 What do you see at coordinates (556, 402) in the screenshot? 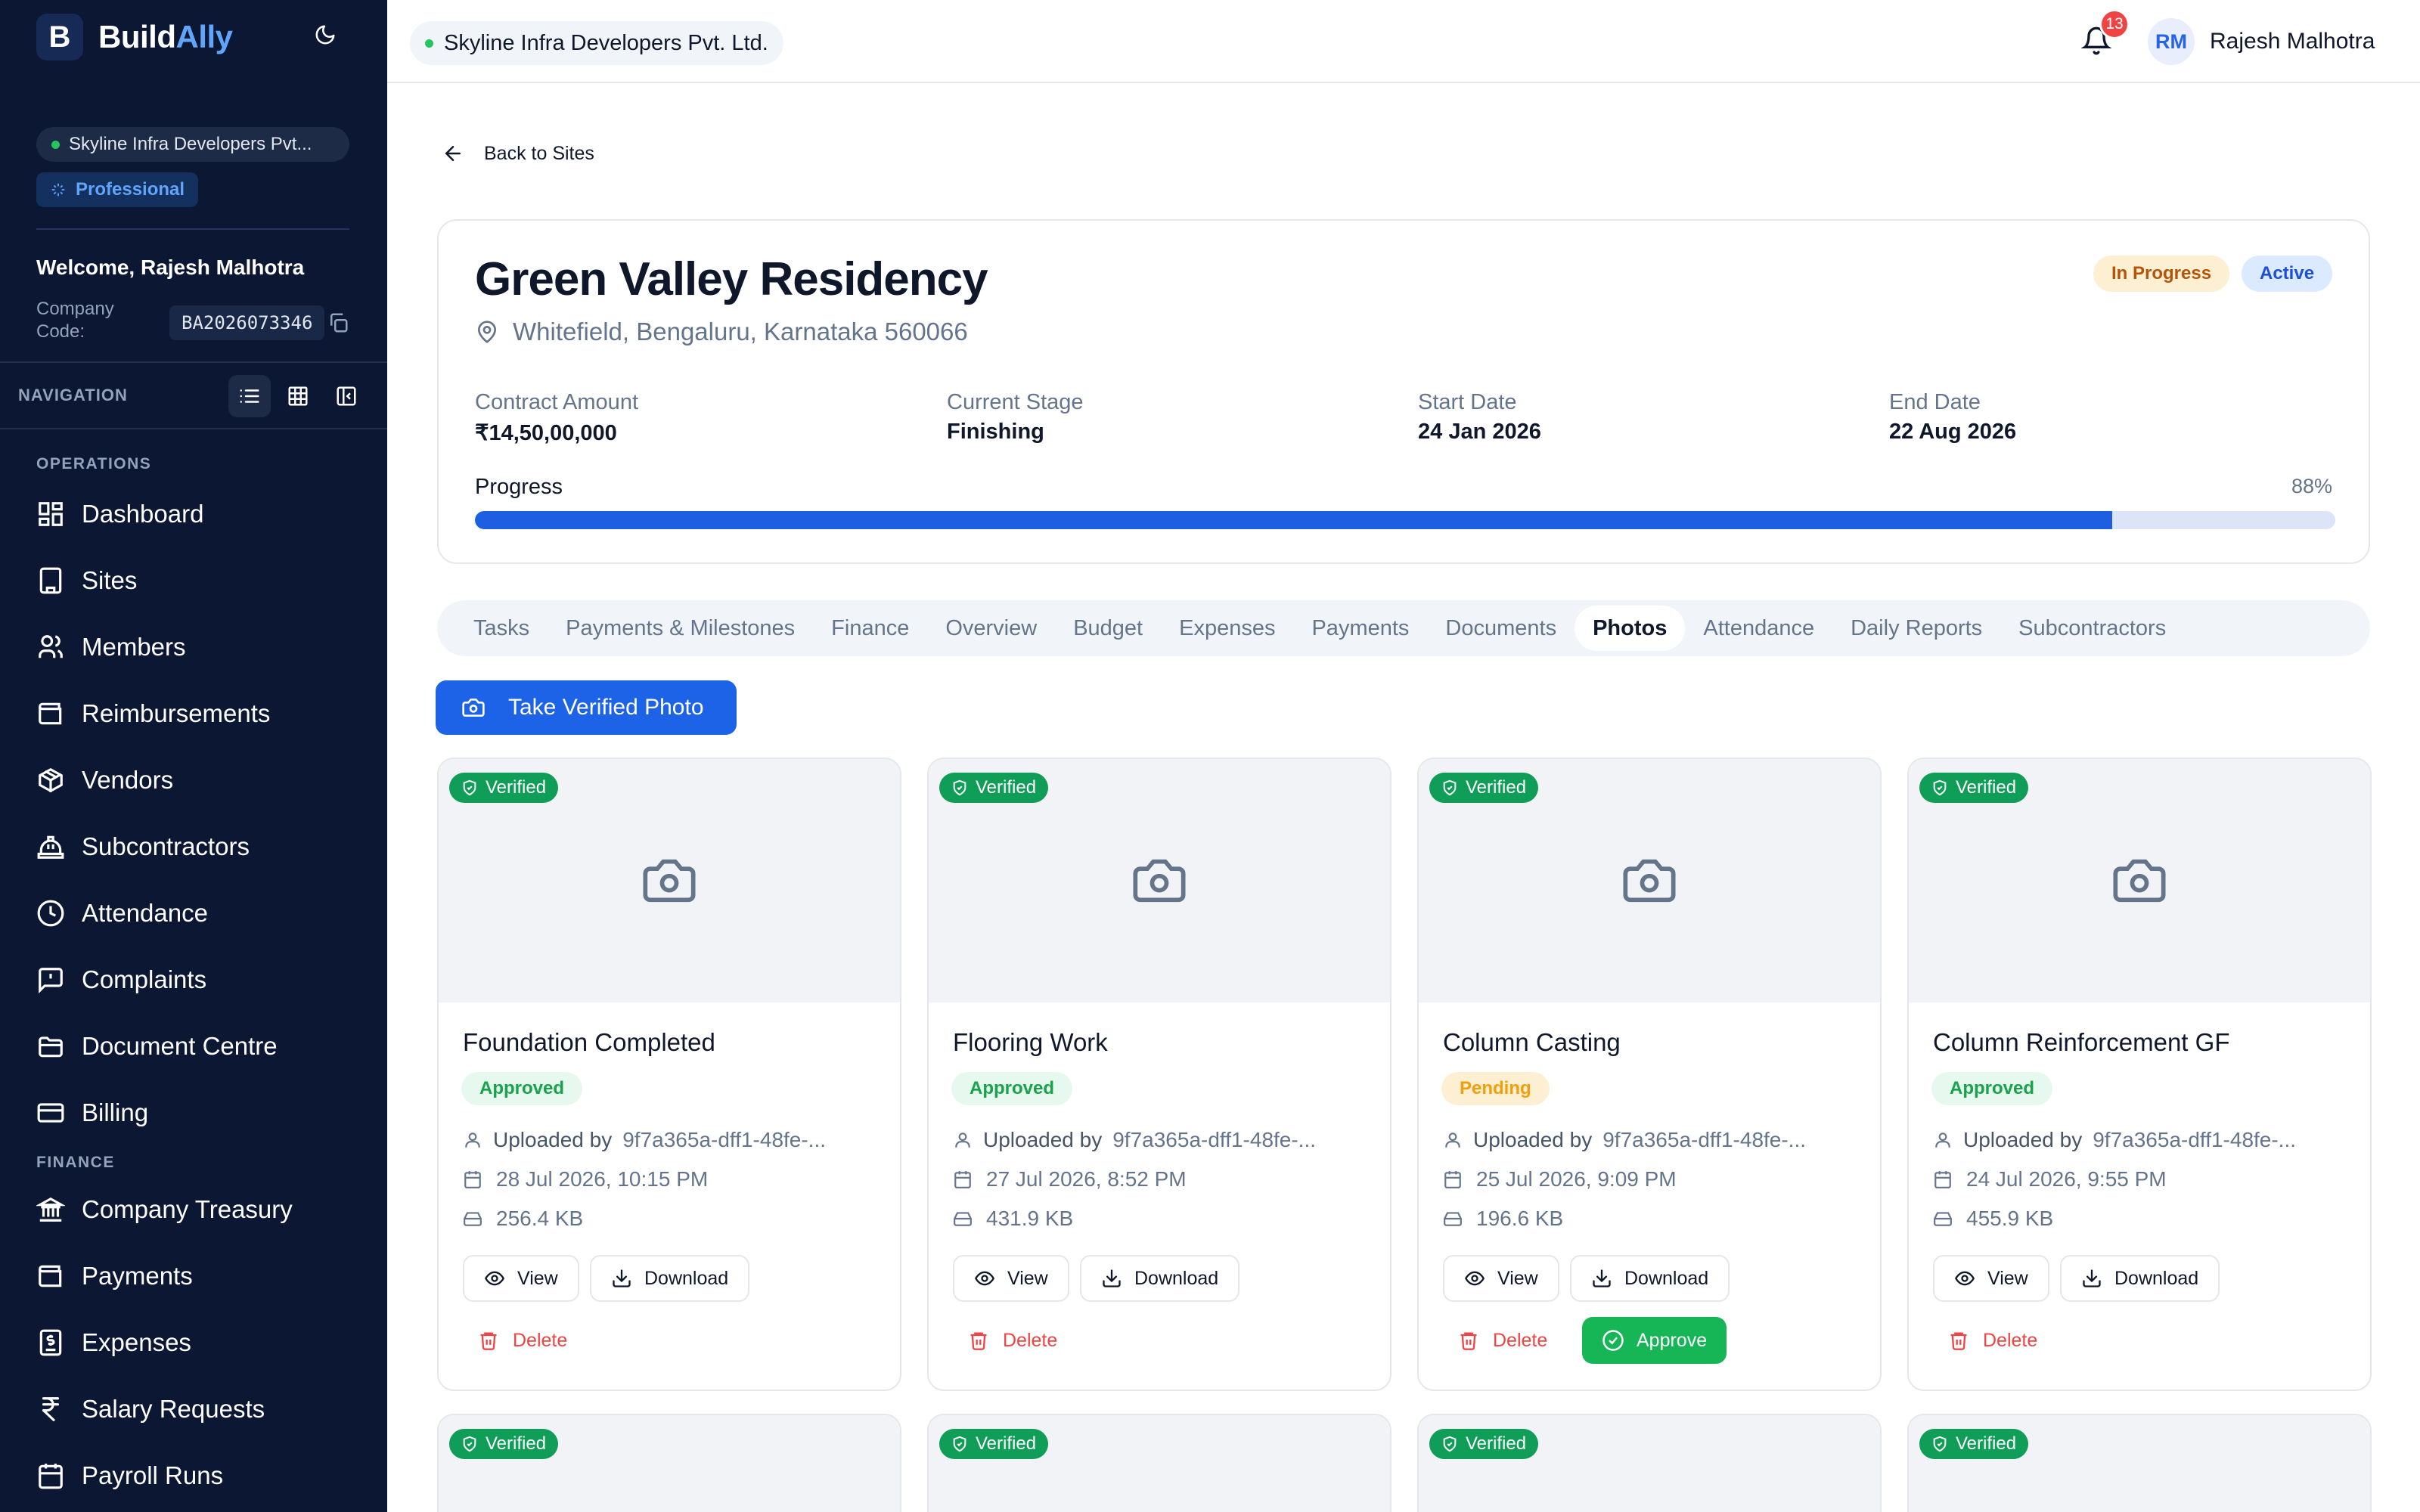
I see `stat-label: Contract Amount` at bounding box center [556, 402].